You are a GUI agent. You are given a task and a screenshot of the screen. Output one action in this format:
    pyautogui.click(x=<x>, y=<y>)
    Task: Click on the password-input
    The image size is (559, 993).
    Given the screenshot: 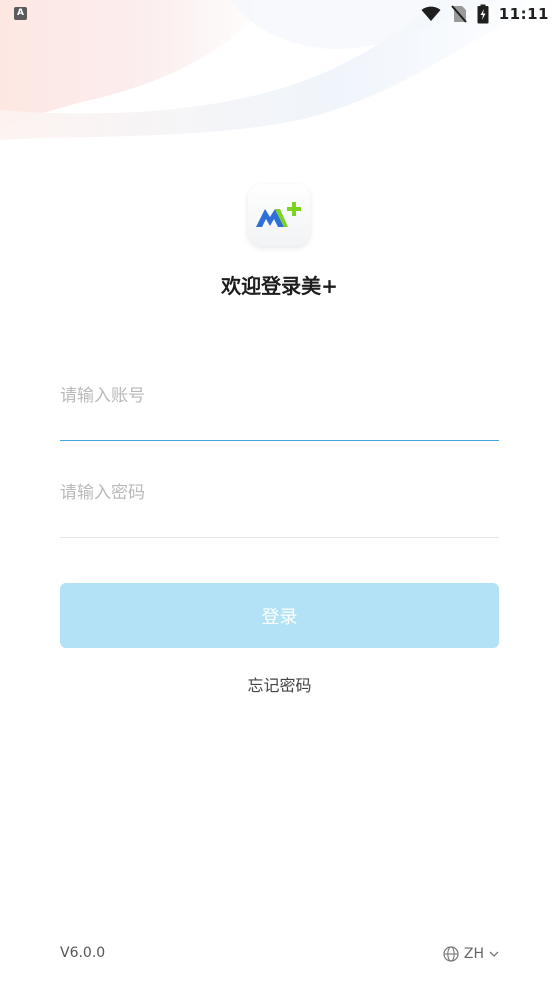 What is the action you would take?
    pyautogui.click(x=279, y=493)
    